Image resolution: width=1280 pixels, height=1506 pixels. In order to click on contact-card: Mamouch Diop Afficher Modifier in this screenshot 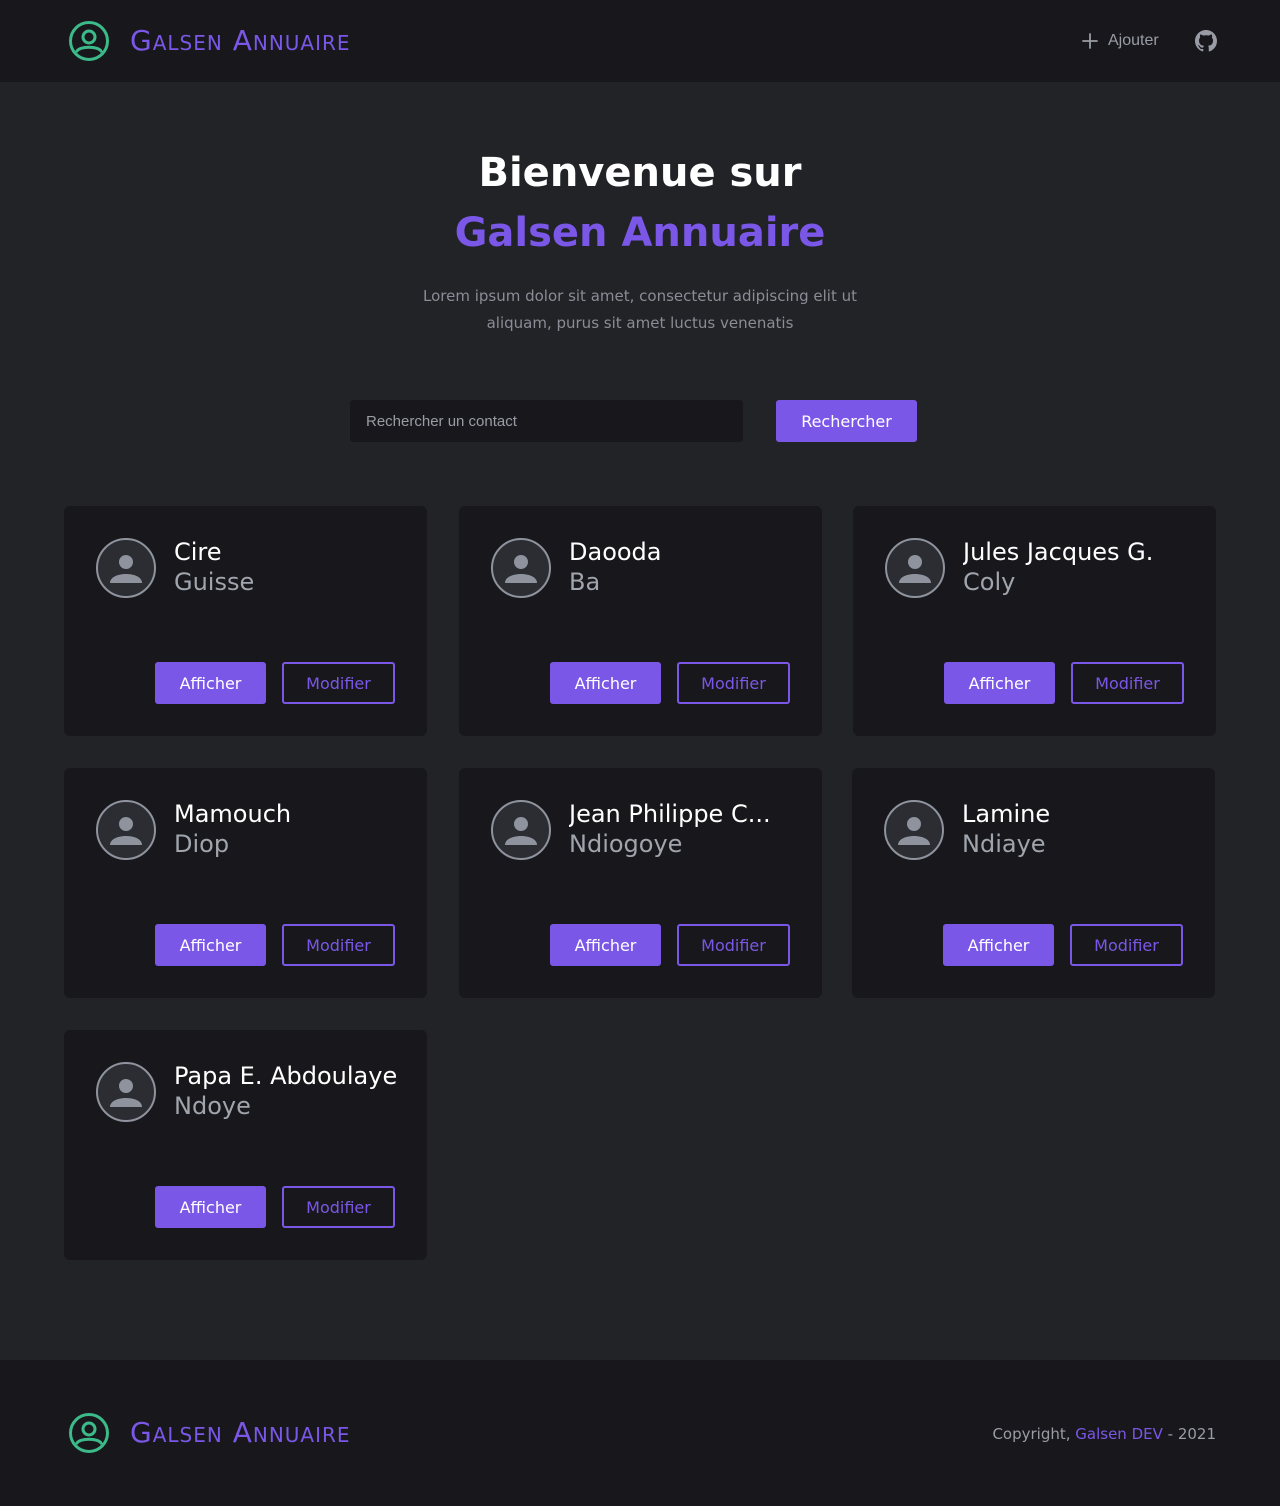, I will do `click(245, 883)`.